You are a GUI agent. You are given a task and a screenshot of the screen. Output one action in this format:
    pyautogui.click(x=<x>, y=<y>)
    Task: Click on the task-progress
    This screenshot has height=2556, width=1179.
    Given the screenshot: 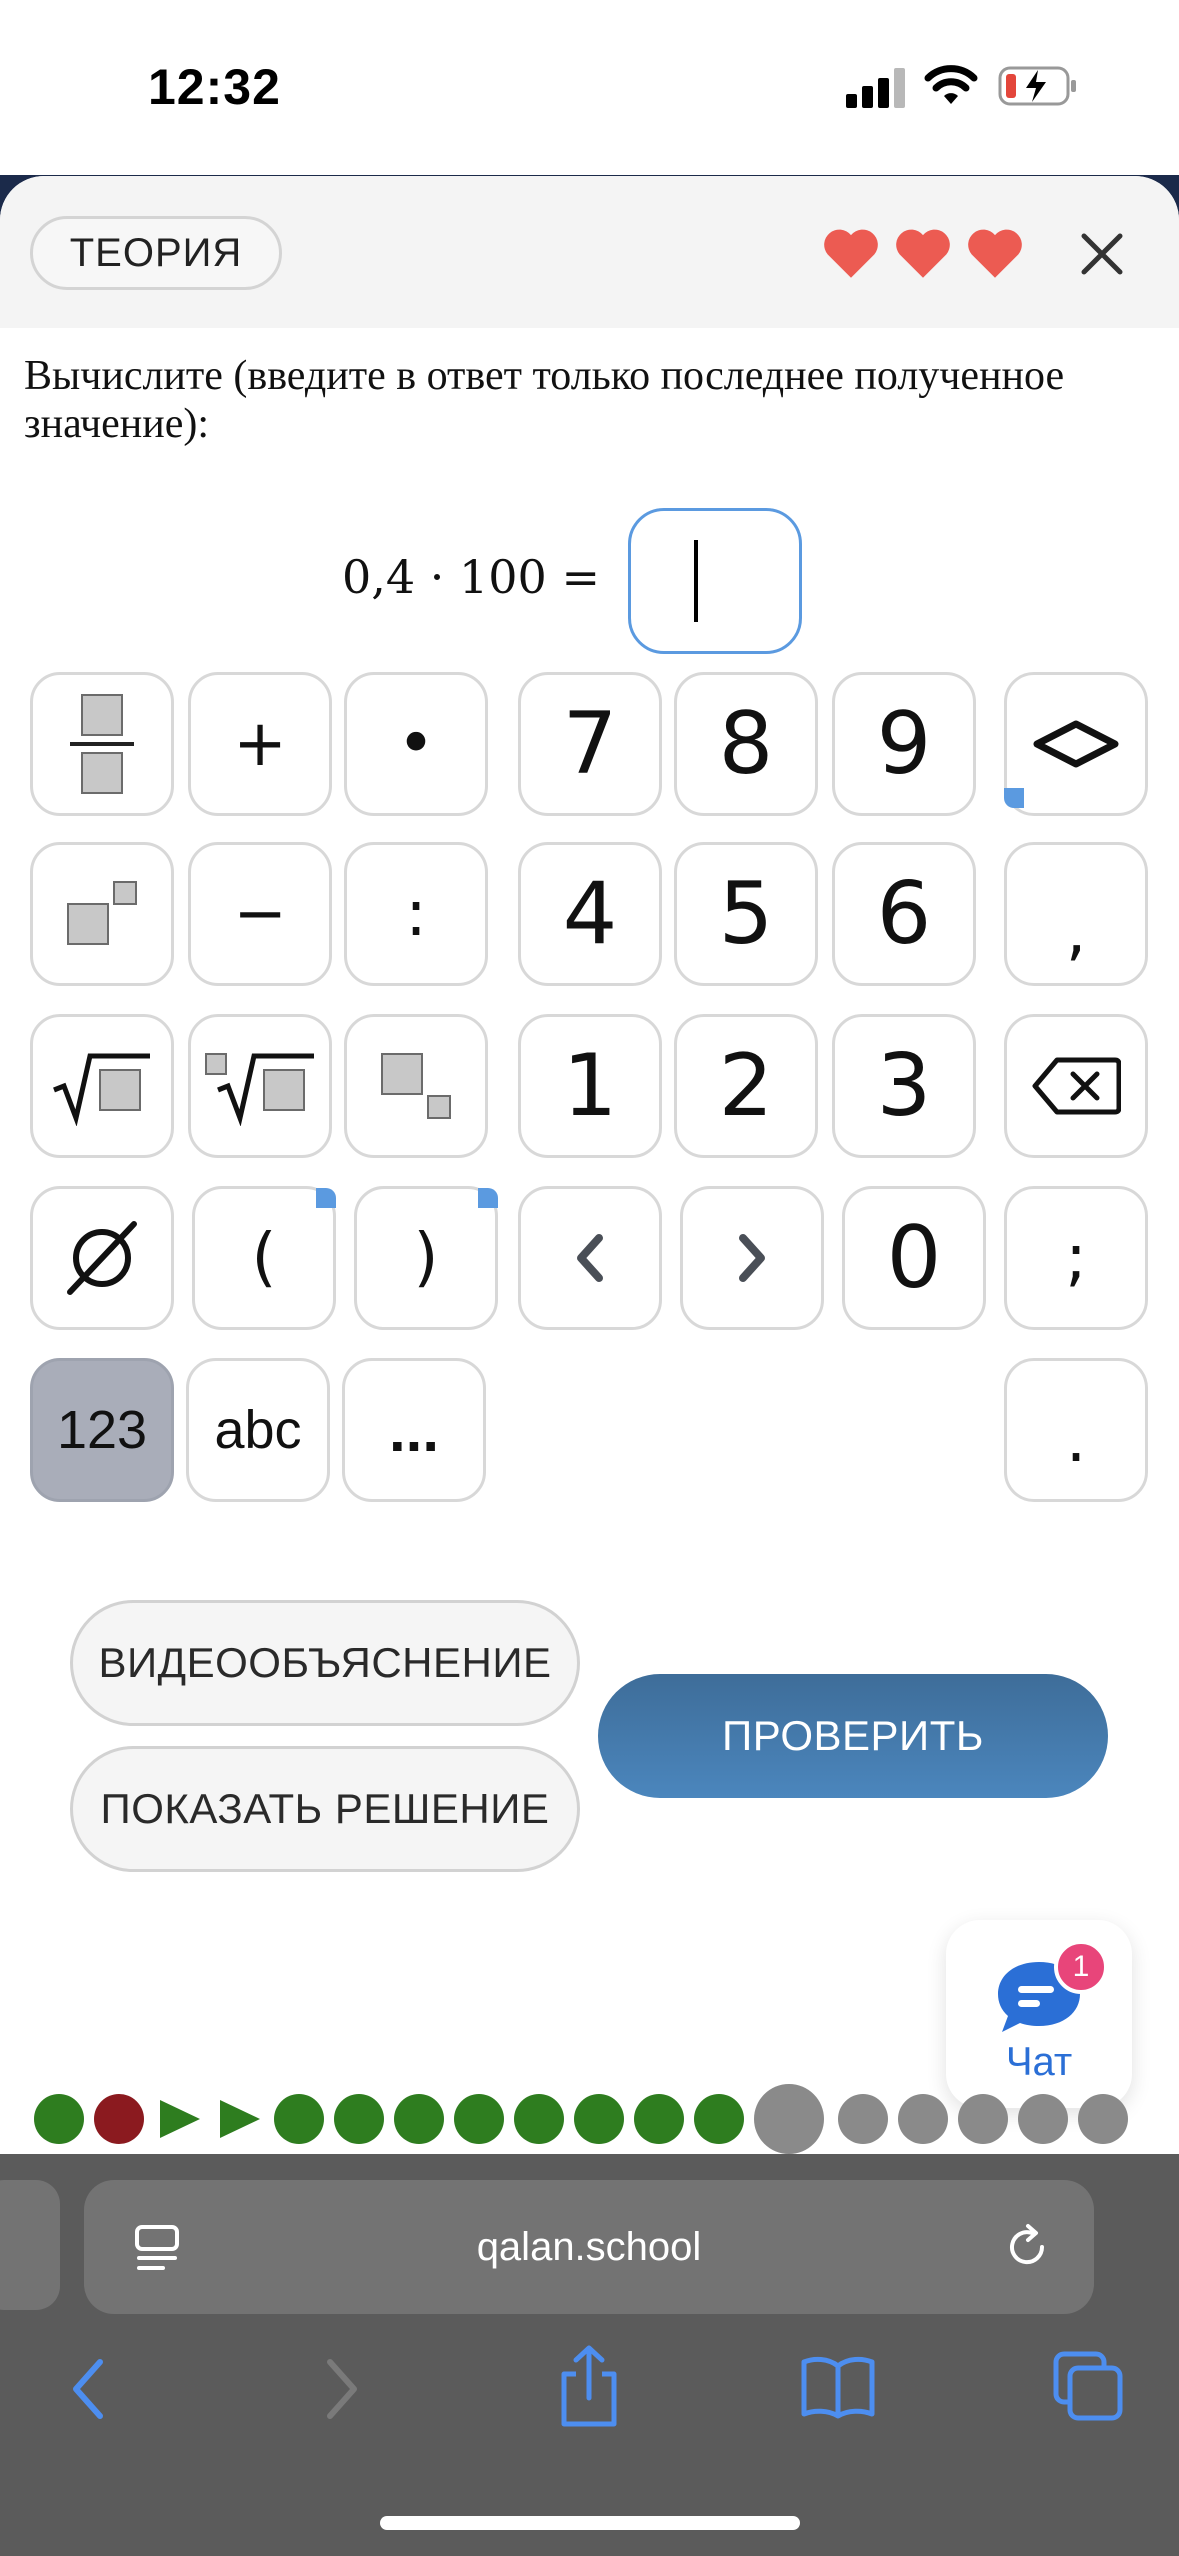 What is the action you would take?
    pyautogui.click(x=594, y=2119)
    